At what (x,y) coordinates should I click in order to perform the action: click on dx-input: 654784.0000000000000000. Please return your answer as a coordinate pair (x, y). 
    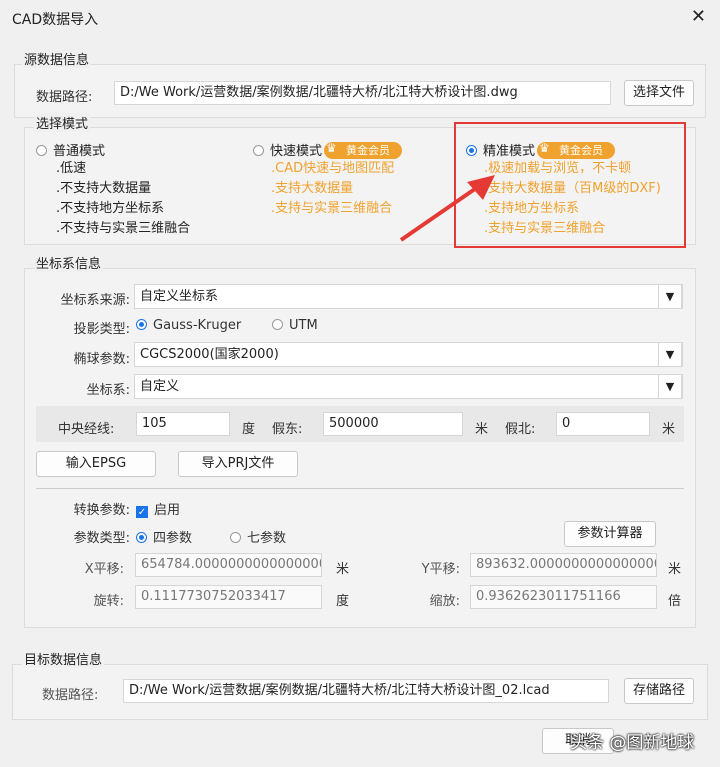
    Looking at the image, I should click on (228, 565).